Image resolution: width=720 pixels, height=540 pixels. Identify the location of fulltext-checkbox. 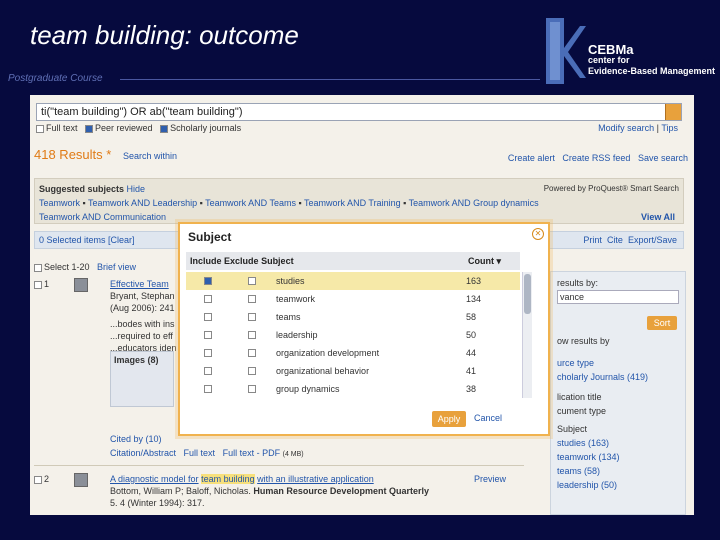
(40, 128).